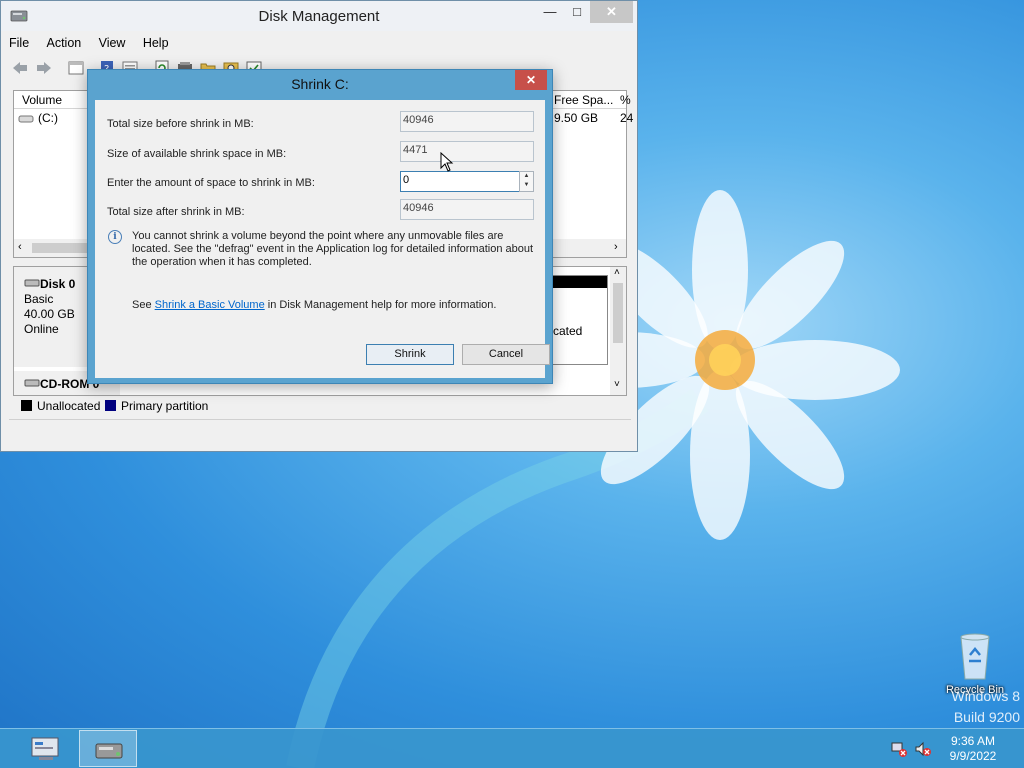 The image size is (1024, 768). I want to click on scroll-up-icon: ˄, so click(617, 272).